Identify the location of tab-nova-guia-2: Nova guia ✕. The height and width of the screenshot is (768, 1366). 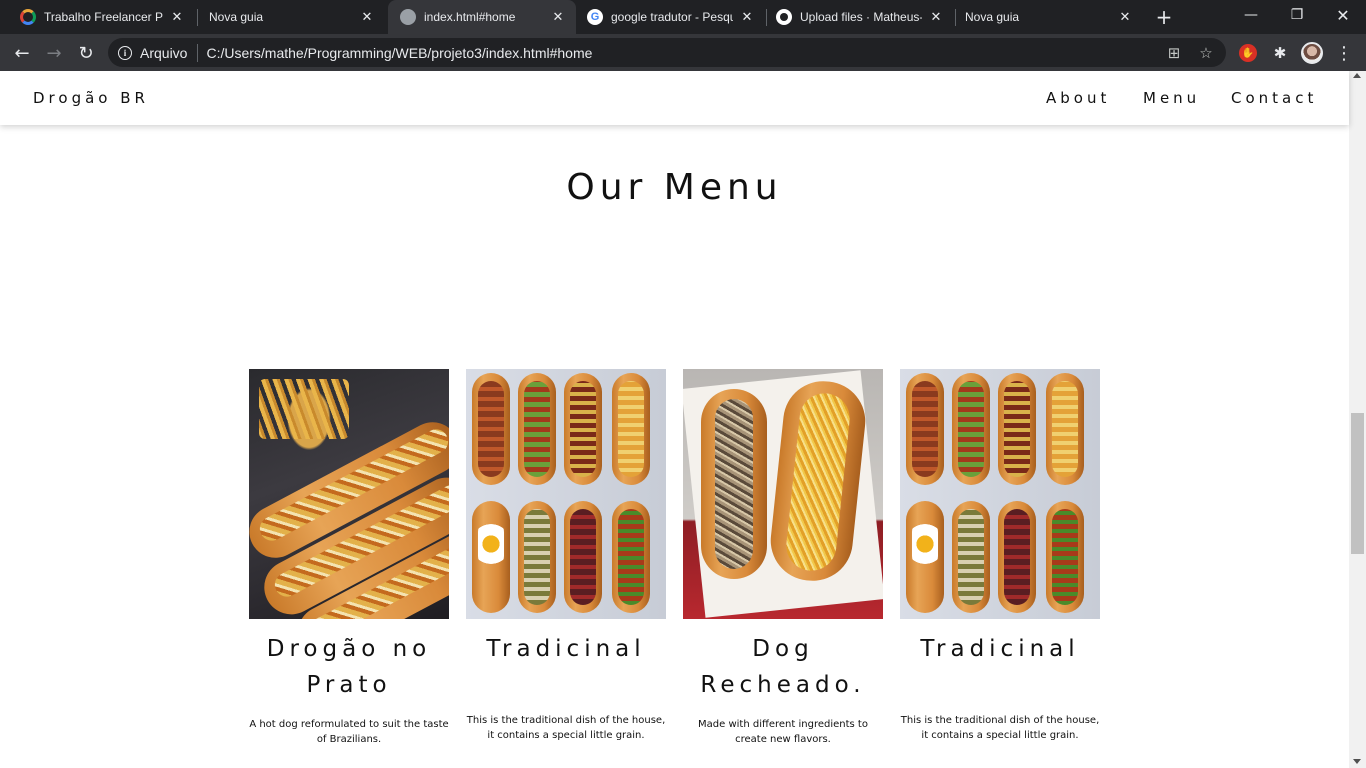
(1049, 17).